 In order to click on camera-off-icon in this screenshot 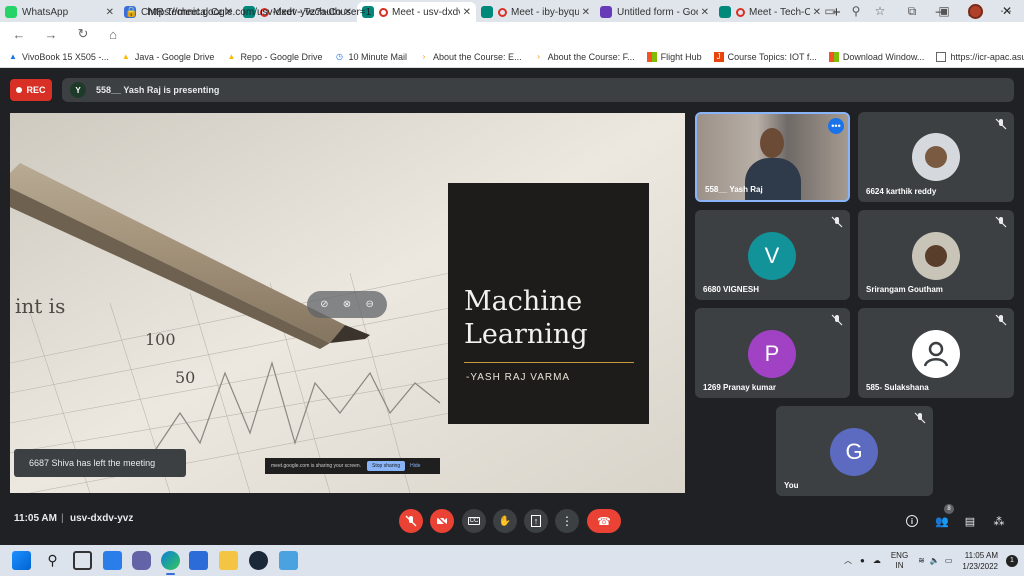, I will do `click(442, 521)`.